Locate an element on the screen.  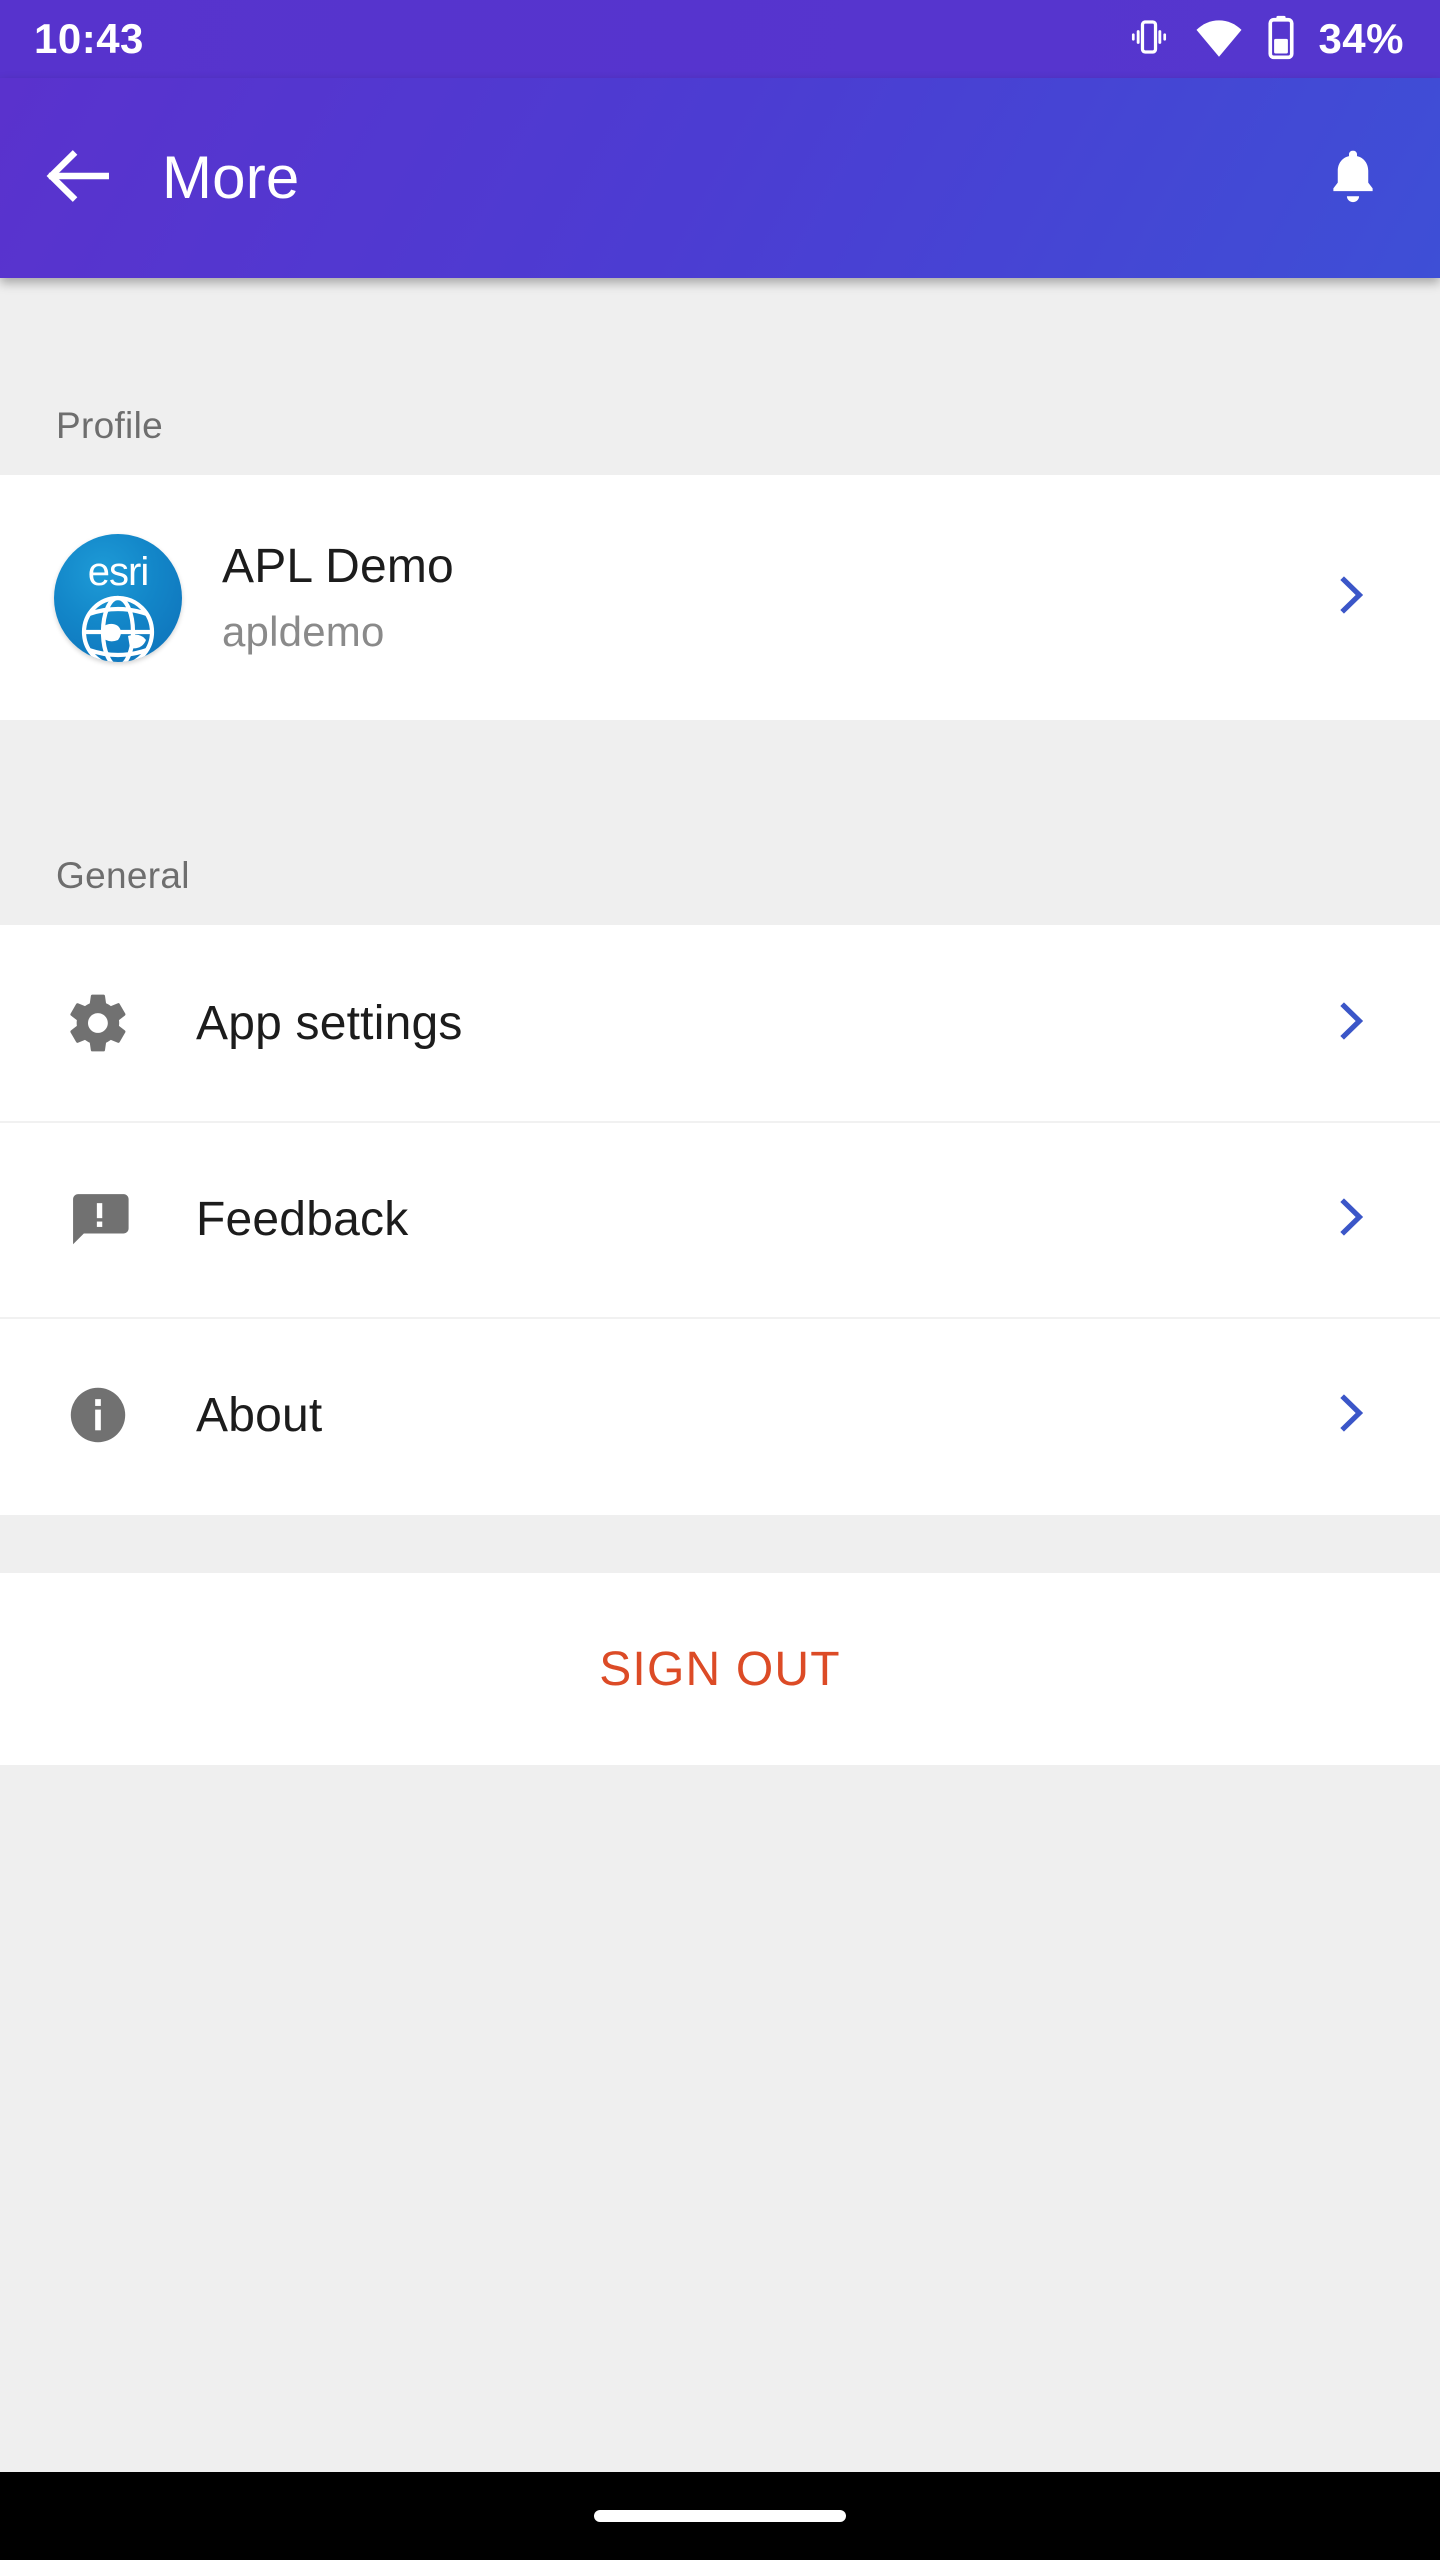
status-bar-clock: 10:43 is located at coordinates (89, 38).